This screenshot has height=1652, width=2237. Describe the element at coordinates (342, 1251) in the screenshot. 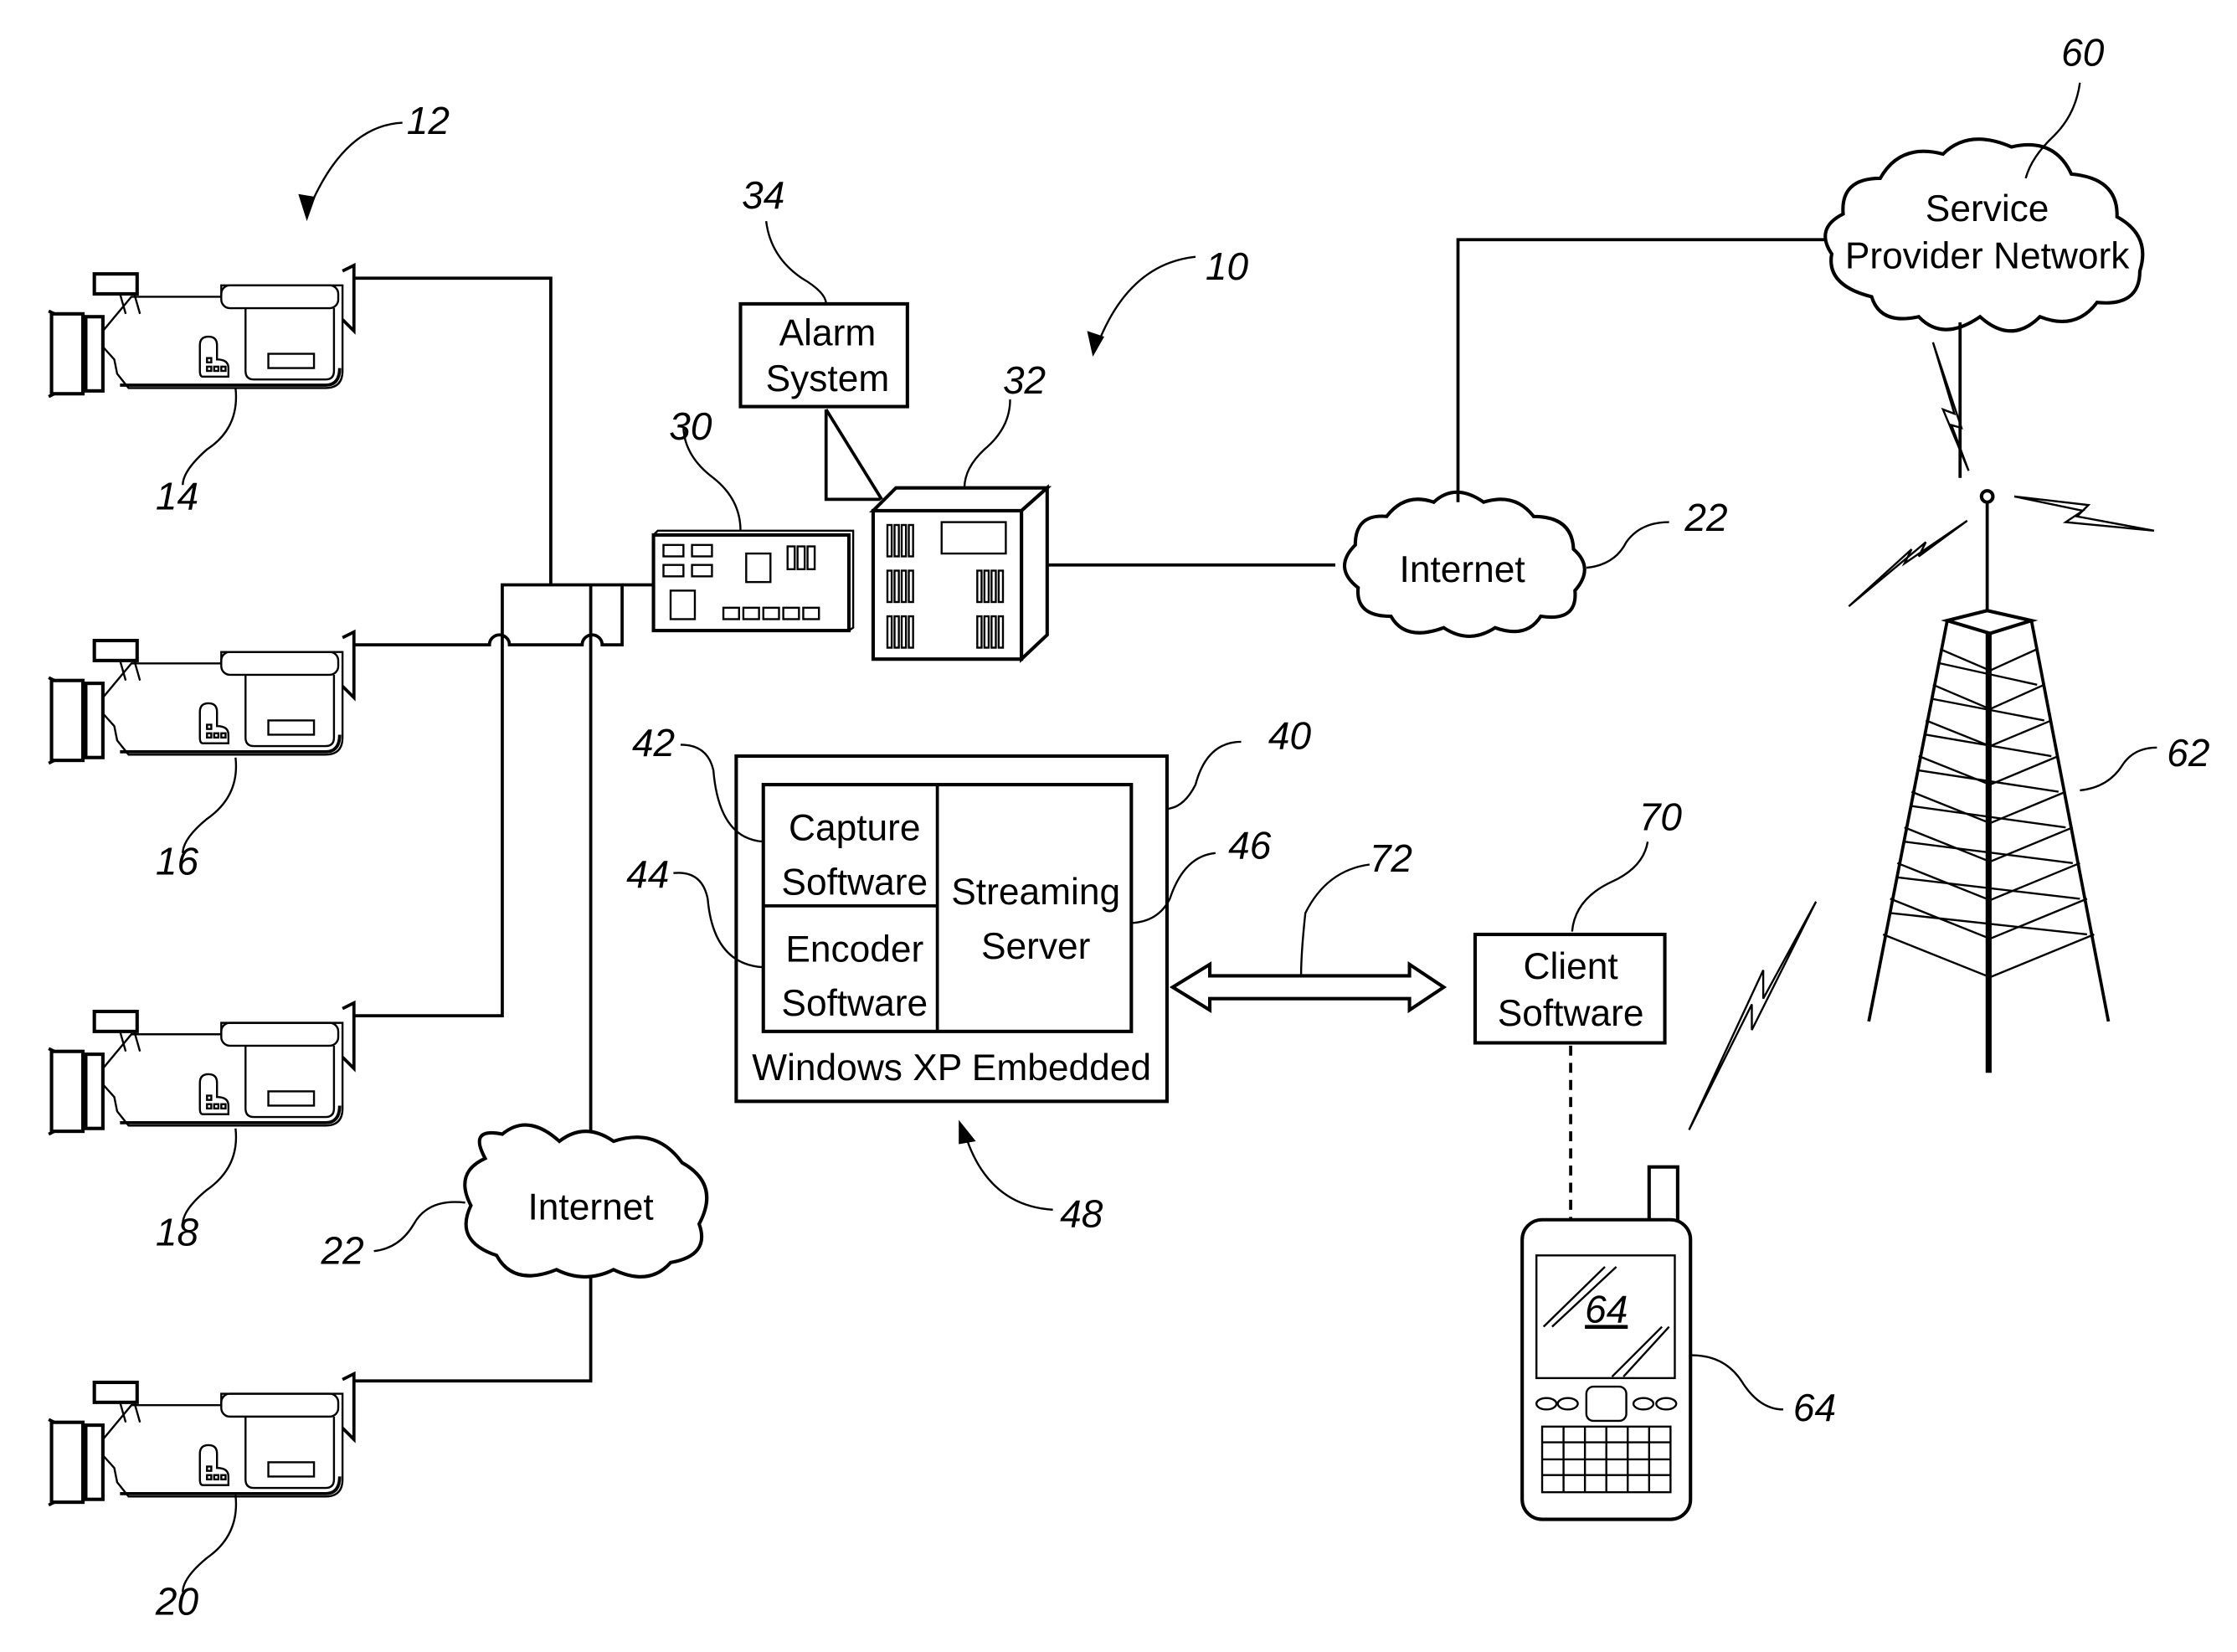

I see `ref-22-left: 22` at that location.